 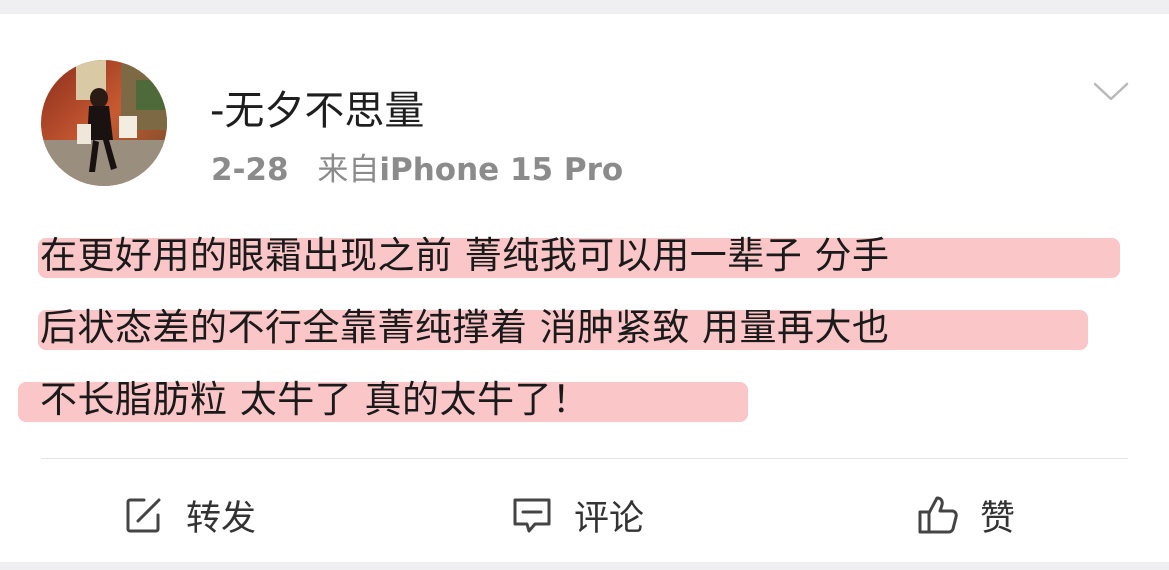 What do you see at coordinates (317, 107) in the screenshot?
I see `username: -无夕不思量` at bounding box center [317, 107].